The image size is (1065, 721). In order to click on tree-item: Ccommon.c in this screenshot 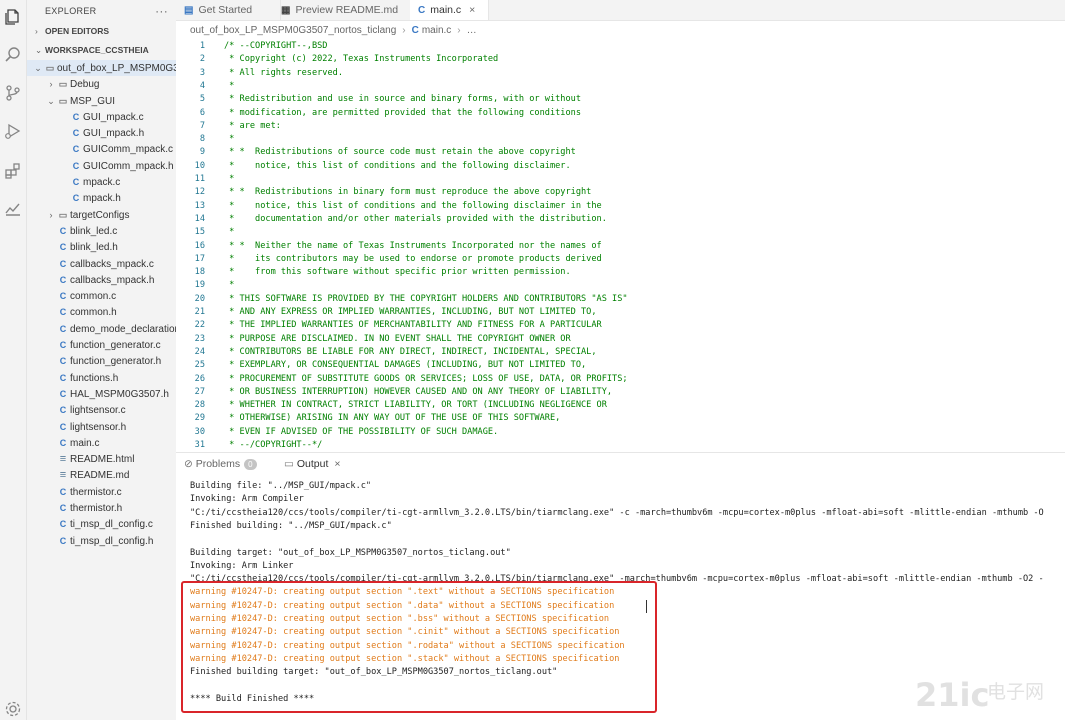, I will do `click(101, 296)`.